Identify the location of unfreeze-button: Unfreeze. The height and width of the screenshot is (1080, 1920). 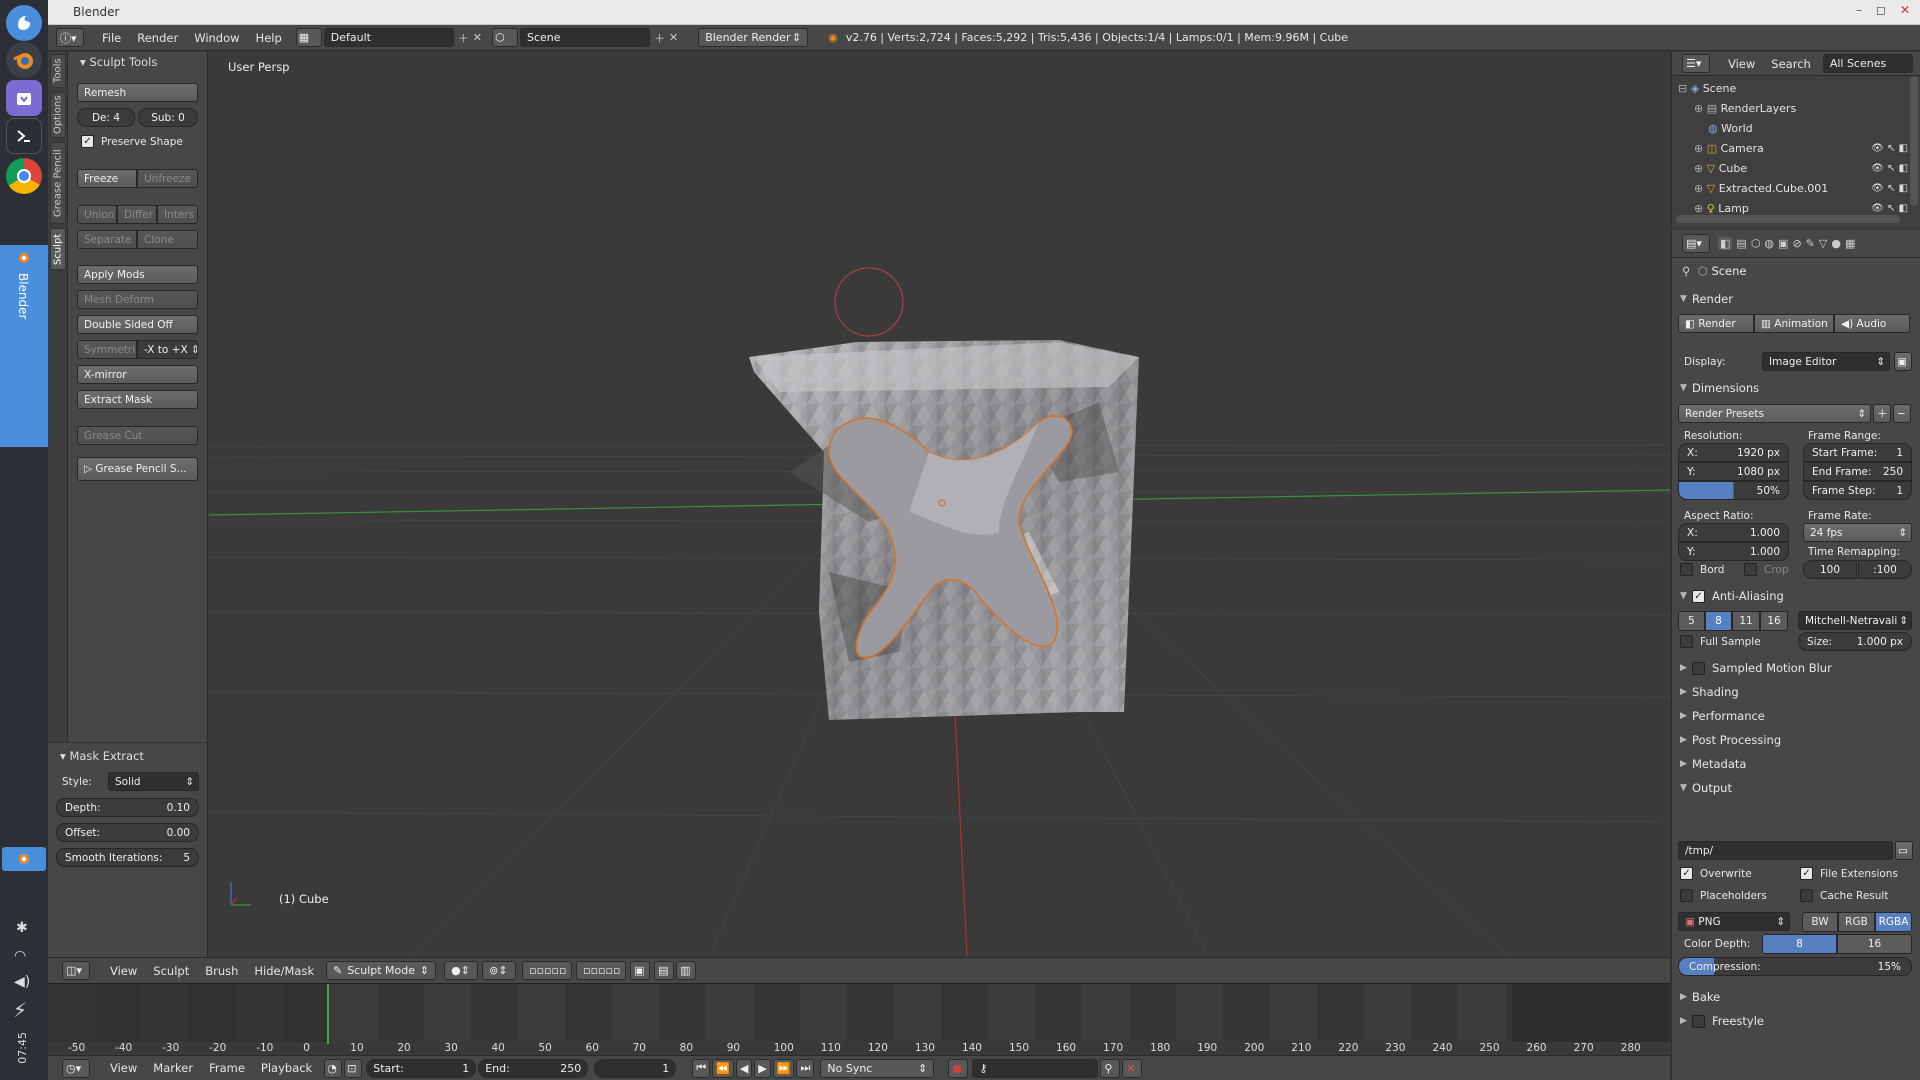
(167, 178).